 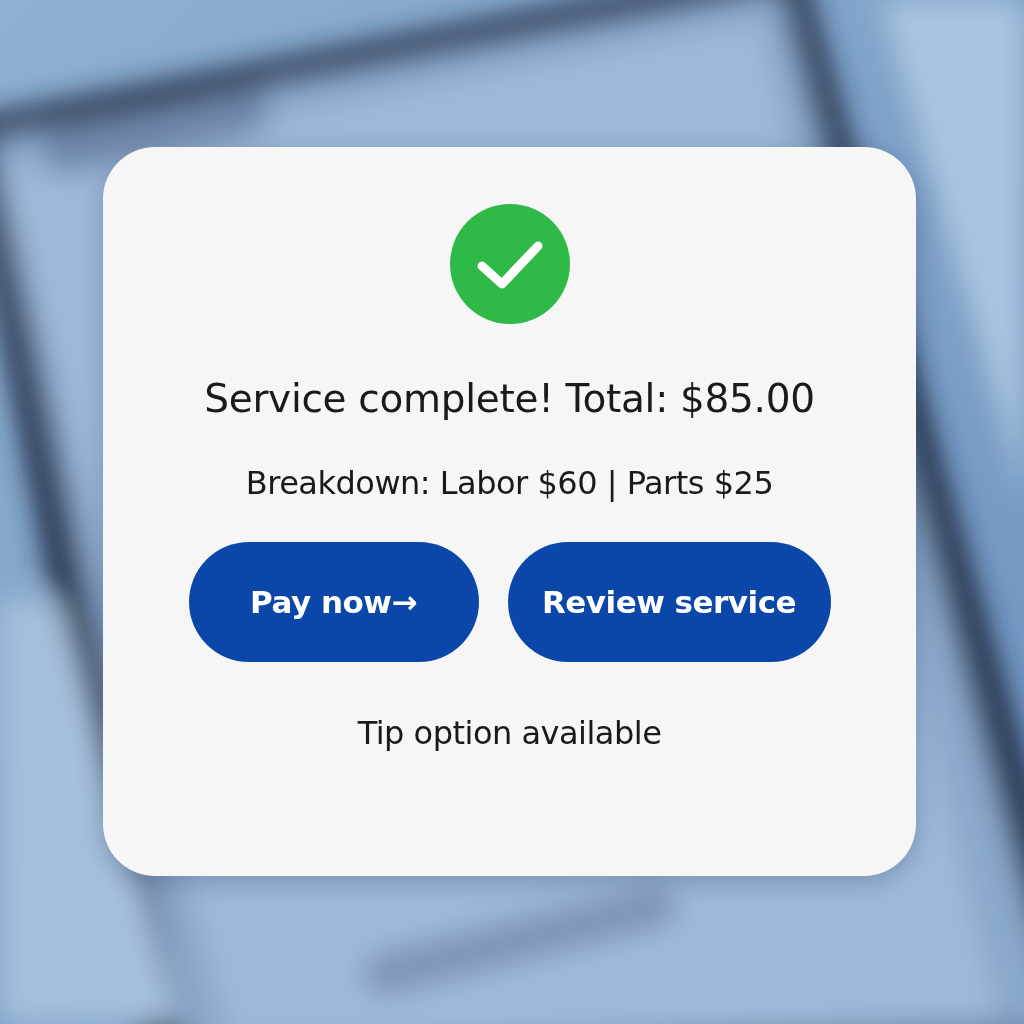 What do you see at coordinates (333, 602) in the screenshot?
I see `pay-button: Pay now→` at bounding box center [333, 602].